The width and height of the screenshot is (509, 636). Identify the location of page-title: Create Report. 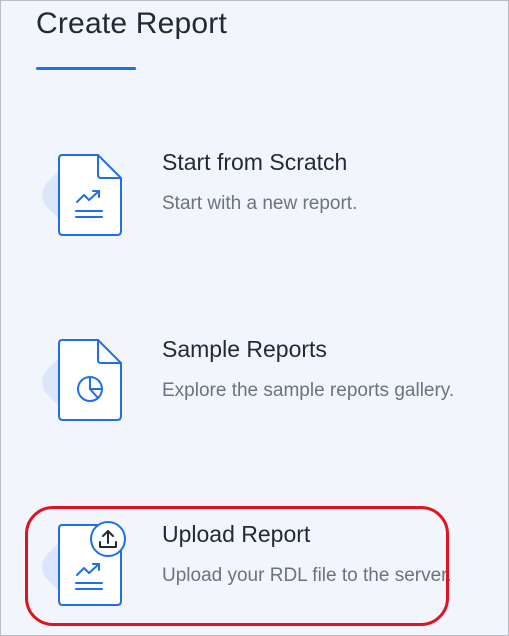
(132, 23).